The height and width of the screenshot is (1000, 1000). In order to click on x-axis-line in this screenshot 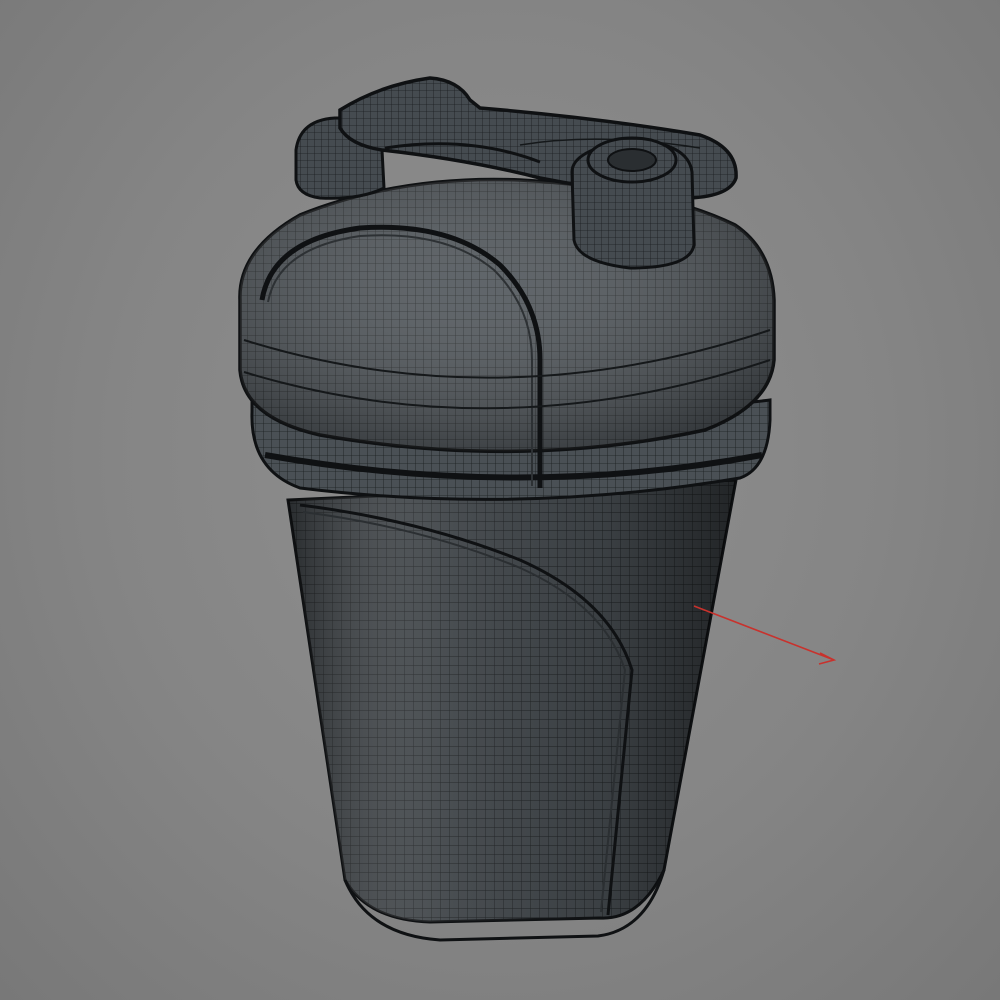, I will do `click(764, 633)`.